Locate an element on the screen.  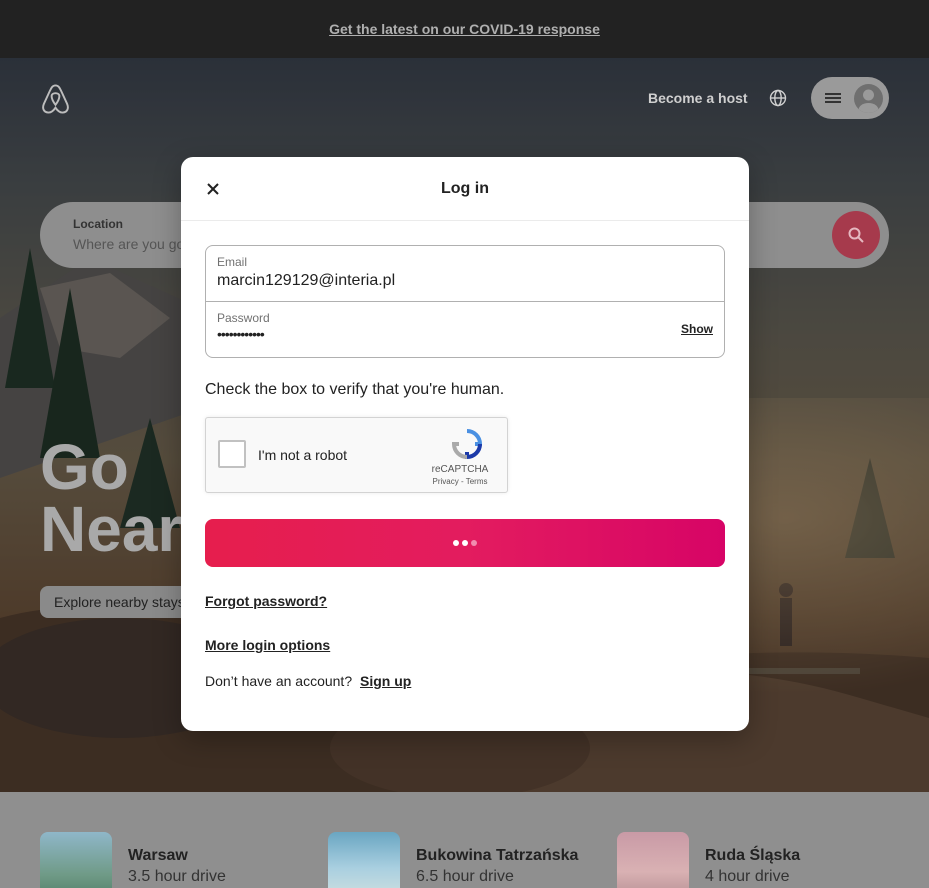
recaptcha-logo-icon is located at coordinates (467, 444).